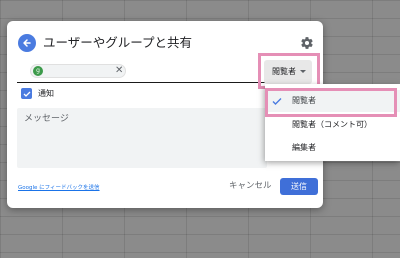 The image size is (400, 258). I want to click on checkbox-checked-icon, so click(26, 94).